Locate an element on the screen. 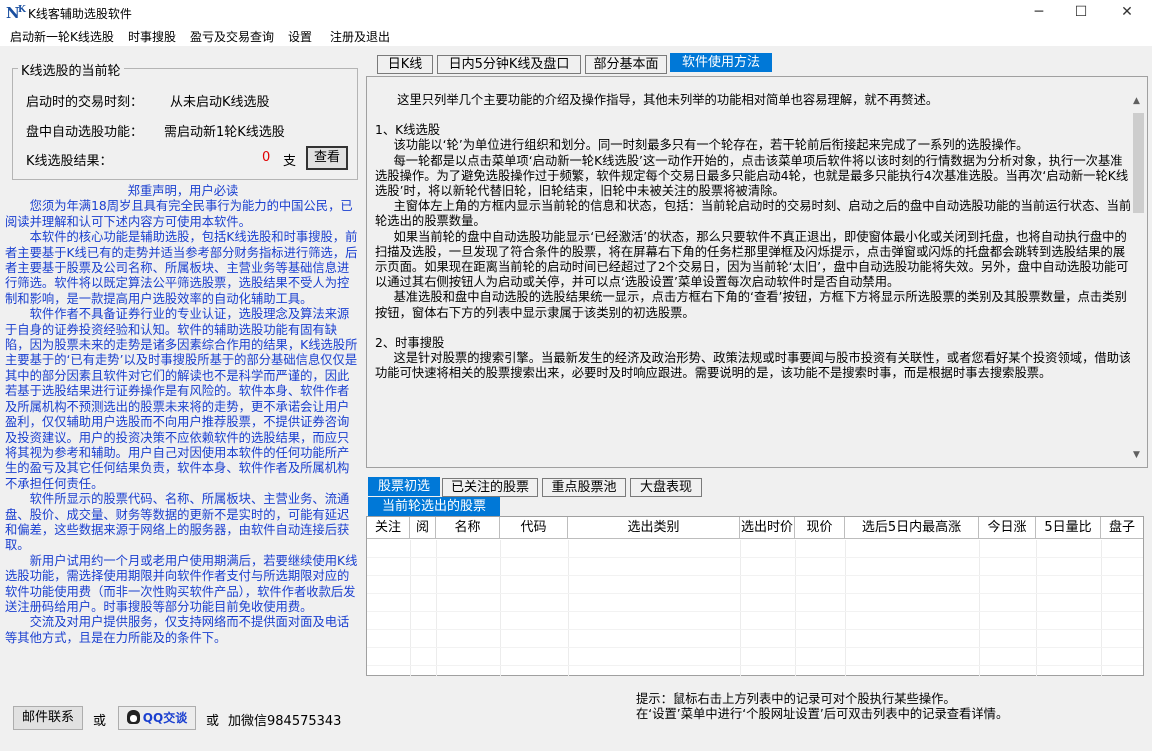 This screenshot has height=751, width=1152. hint-line-1: 提示：鼠标右击上方列表中的记录可对个股执行某些操作。 is located at coordinates (796, 699).